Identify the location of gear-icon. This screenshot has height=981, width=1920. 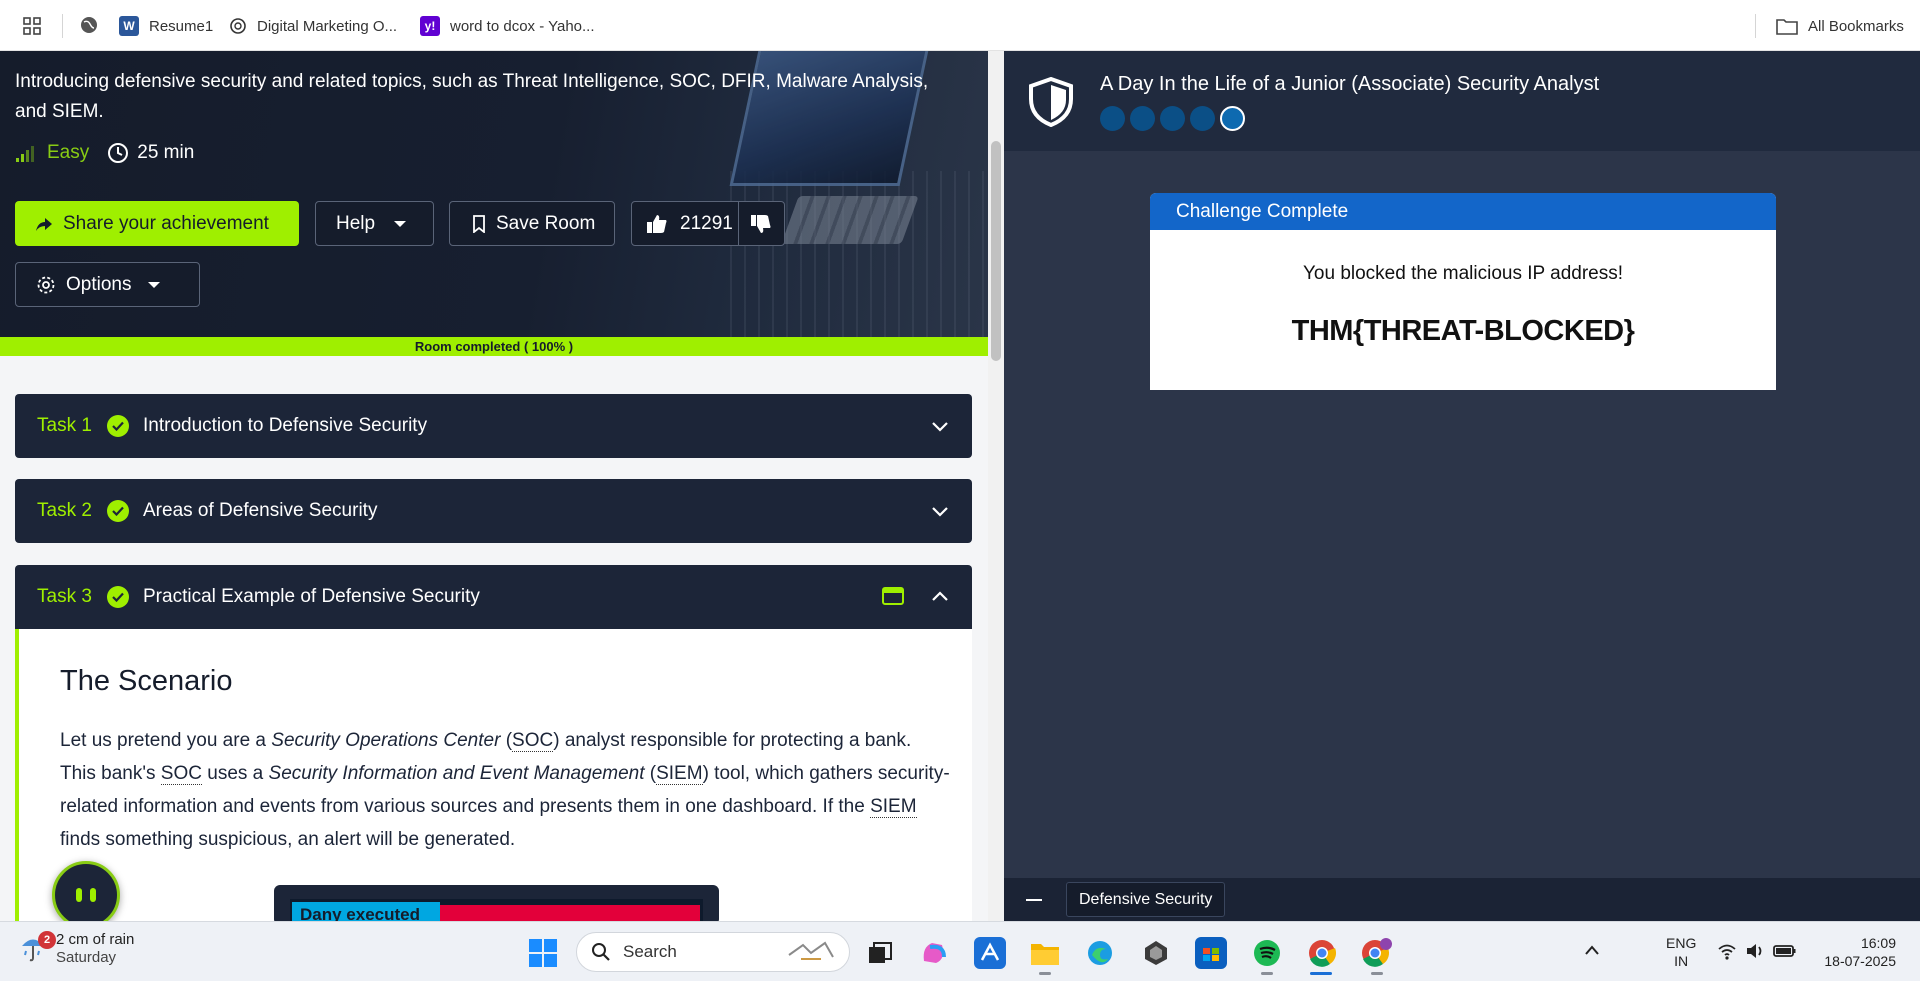
(46, 284).